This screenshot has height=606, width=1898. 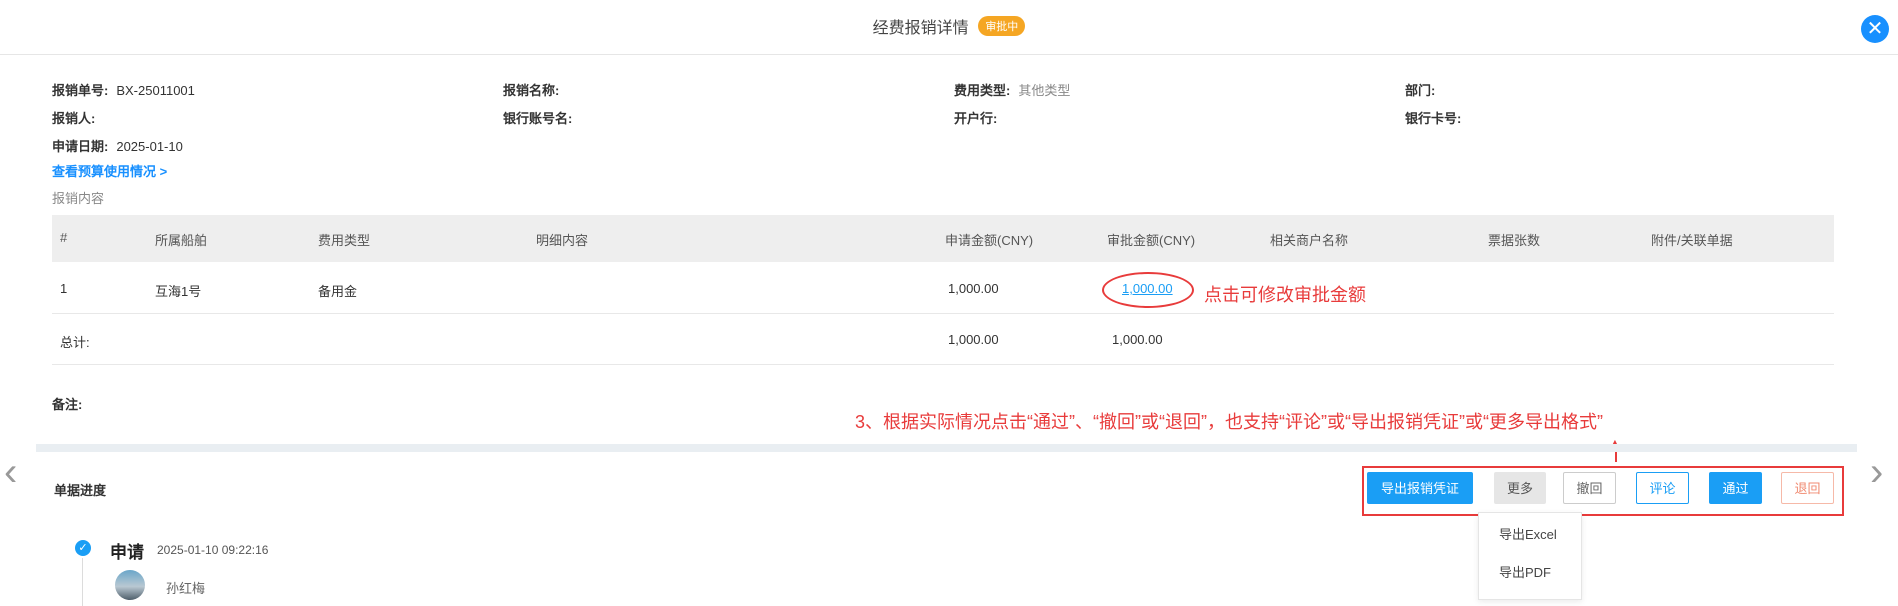 I want to click on col-header-merchant: 相关商户名称, so click(x=1309, y=240).